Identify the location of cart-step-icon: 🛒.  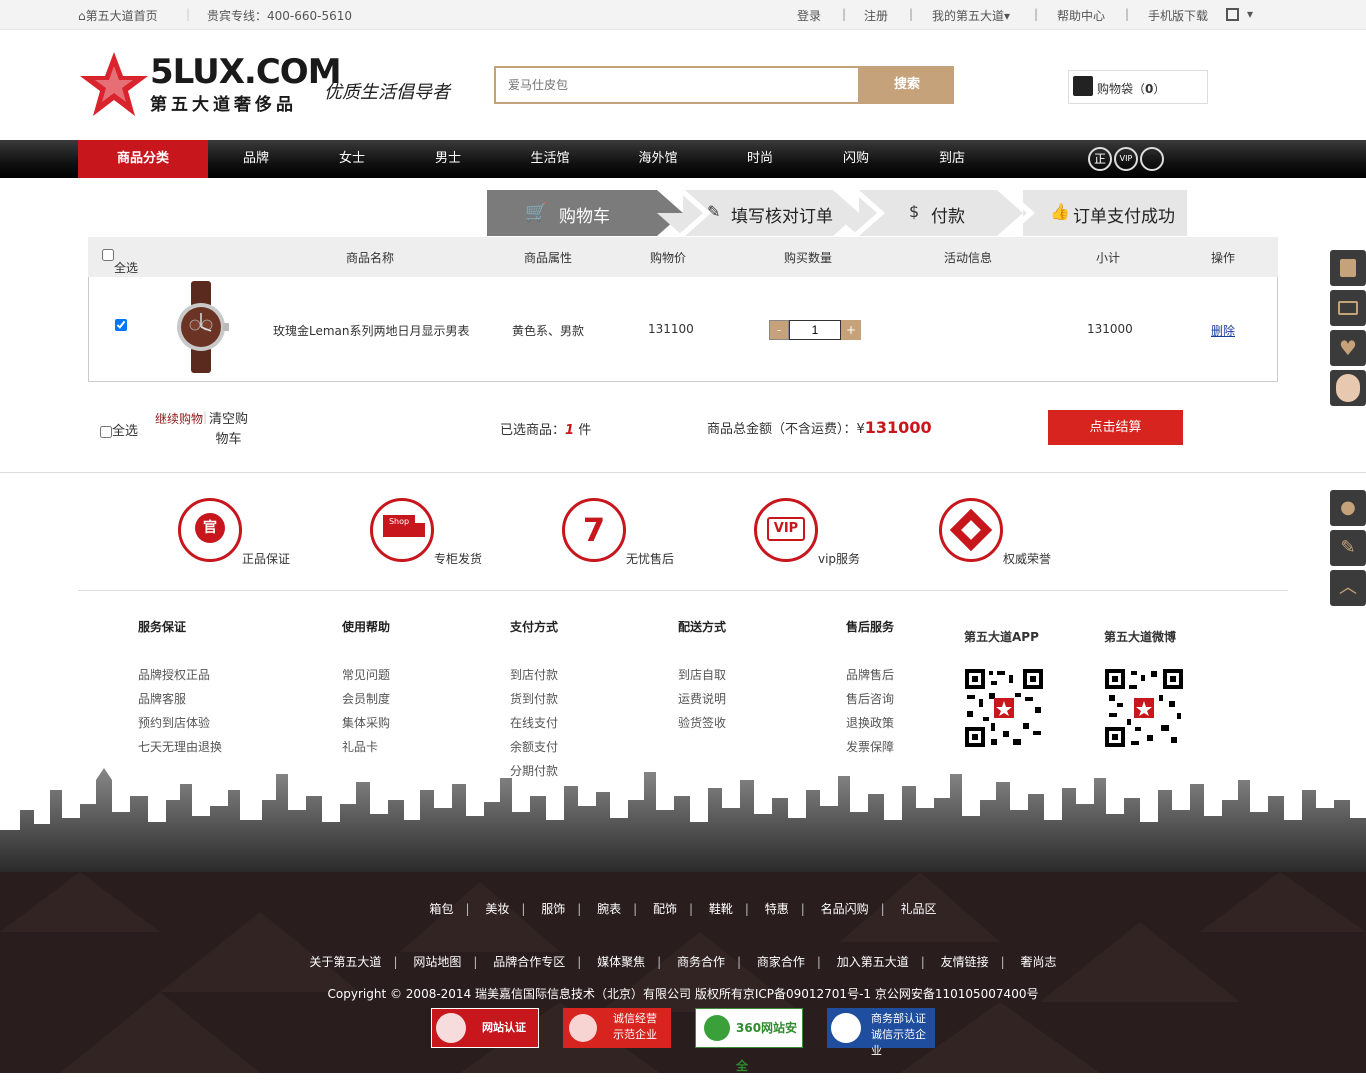
(536, 212).